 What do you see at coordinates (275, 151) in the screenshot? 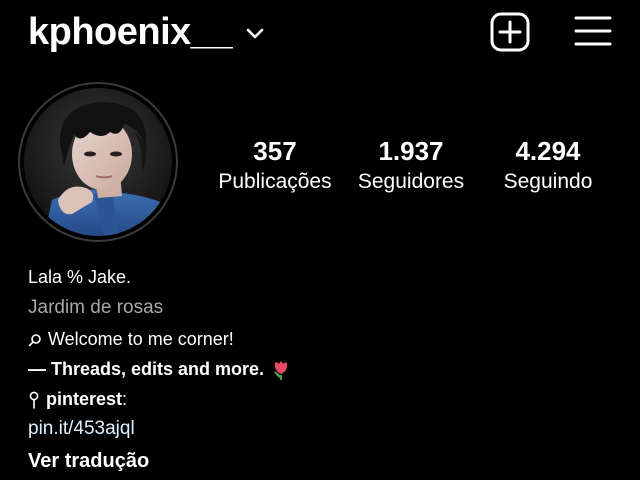
I see `posts-count: 357` at bounding box center [275, 151].